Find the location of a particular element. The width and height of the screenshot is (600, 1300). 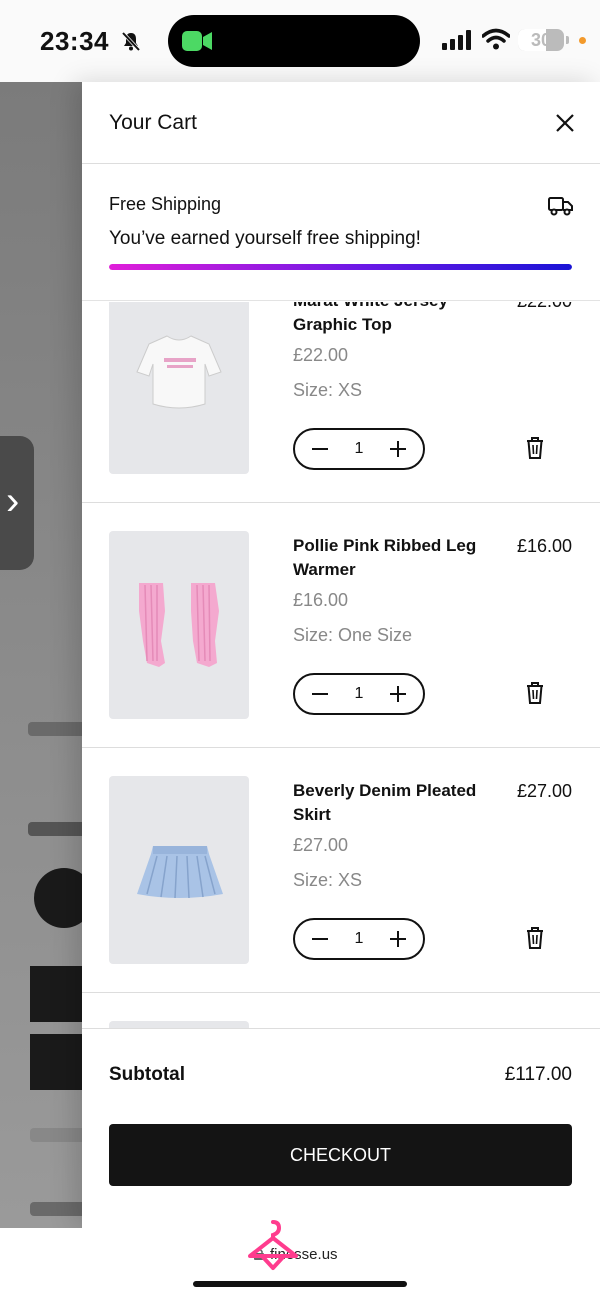

dynamic-island is located at coordinates (294, 41).